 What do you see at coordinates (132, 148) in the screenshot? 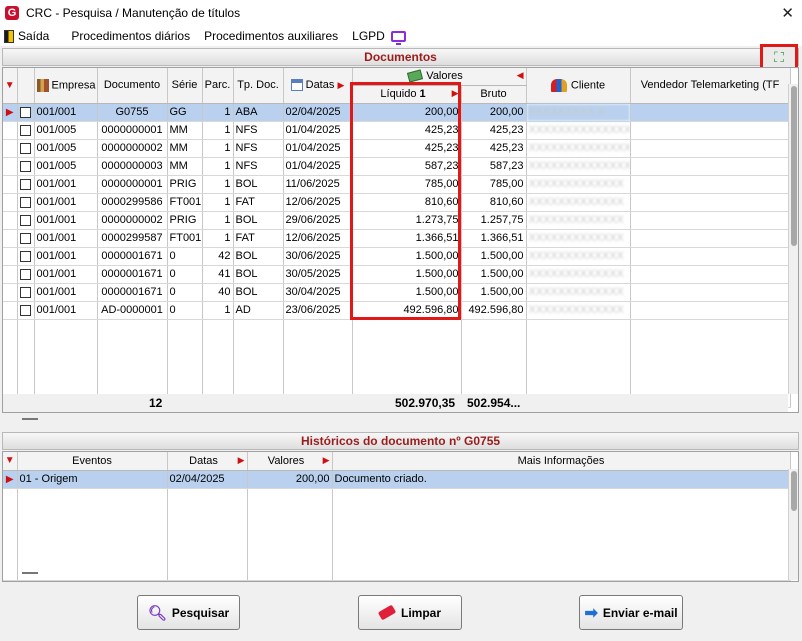
I see `cell-documento: 0000000002` at bounding box center [132, 148].